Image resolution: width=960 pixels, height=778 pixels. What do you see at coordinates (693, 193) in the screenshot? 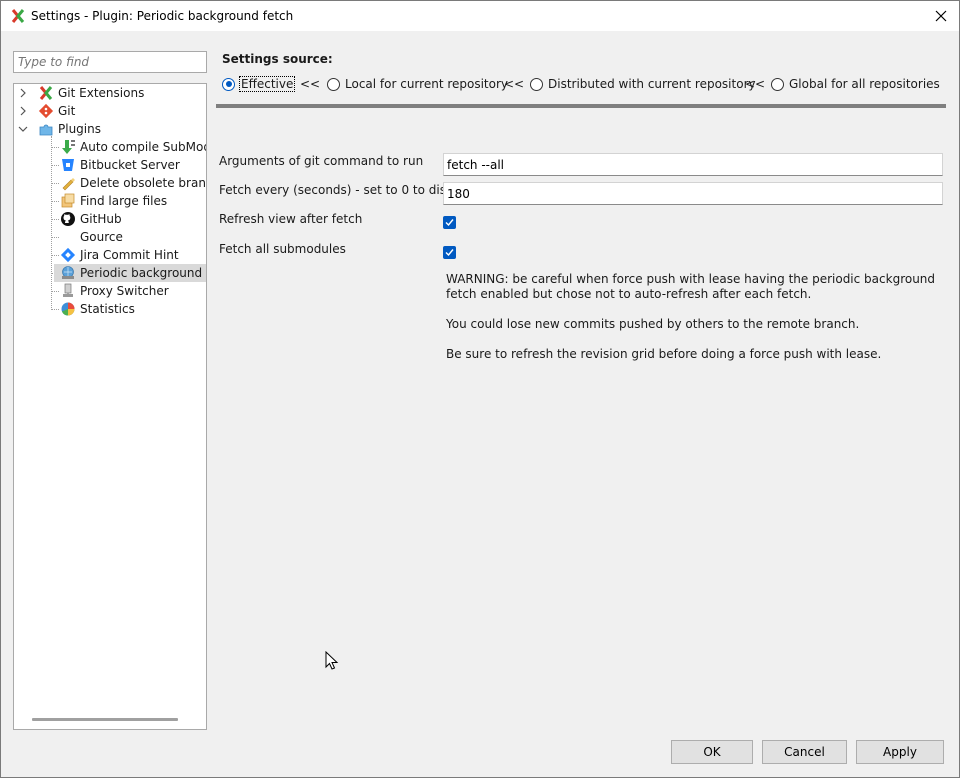
I see `interval-input` at bounding box center [693, 193].